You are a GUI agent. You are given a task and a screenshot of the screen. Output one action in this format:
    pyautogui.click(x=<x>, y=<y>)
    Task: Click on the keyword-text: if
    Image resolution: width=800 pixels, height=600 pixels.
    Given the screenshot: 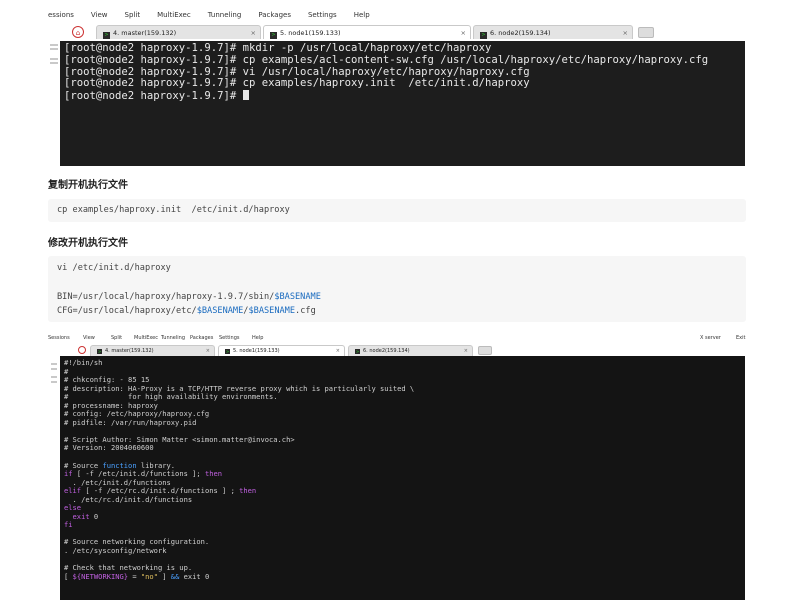 What is the action you would take?
    pyautogui.click(x=68, y=474)
    